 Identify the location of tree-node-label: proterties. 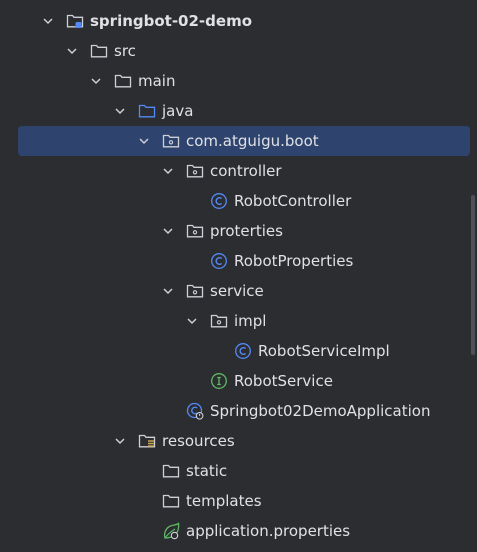
(246, 231).